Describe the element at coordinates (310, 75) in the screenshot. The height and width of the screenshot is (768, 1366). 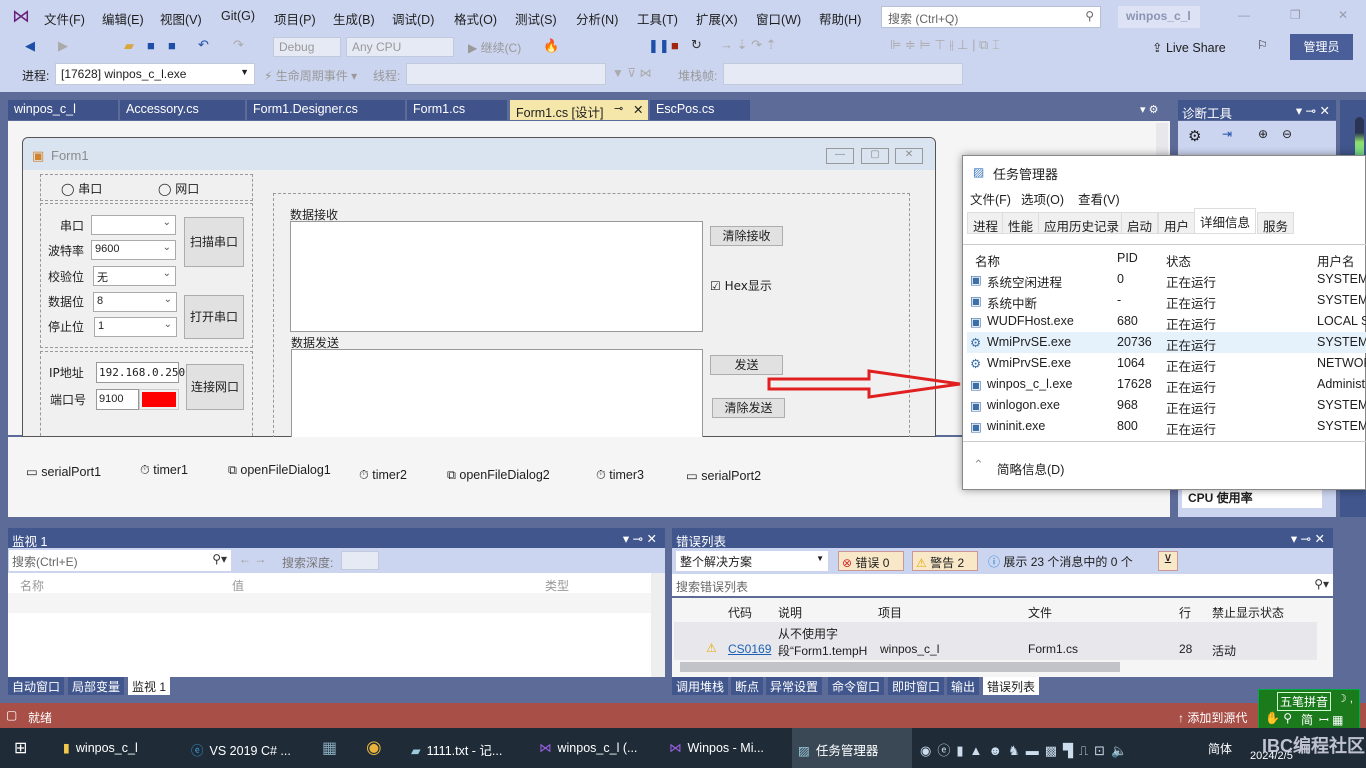
I see `lifecycle-button: ⚡ 生命周期事件 ▾` at that location.